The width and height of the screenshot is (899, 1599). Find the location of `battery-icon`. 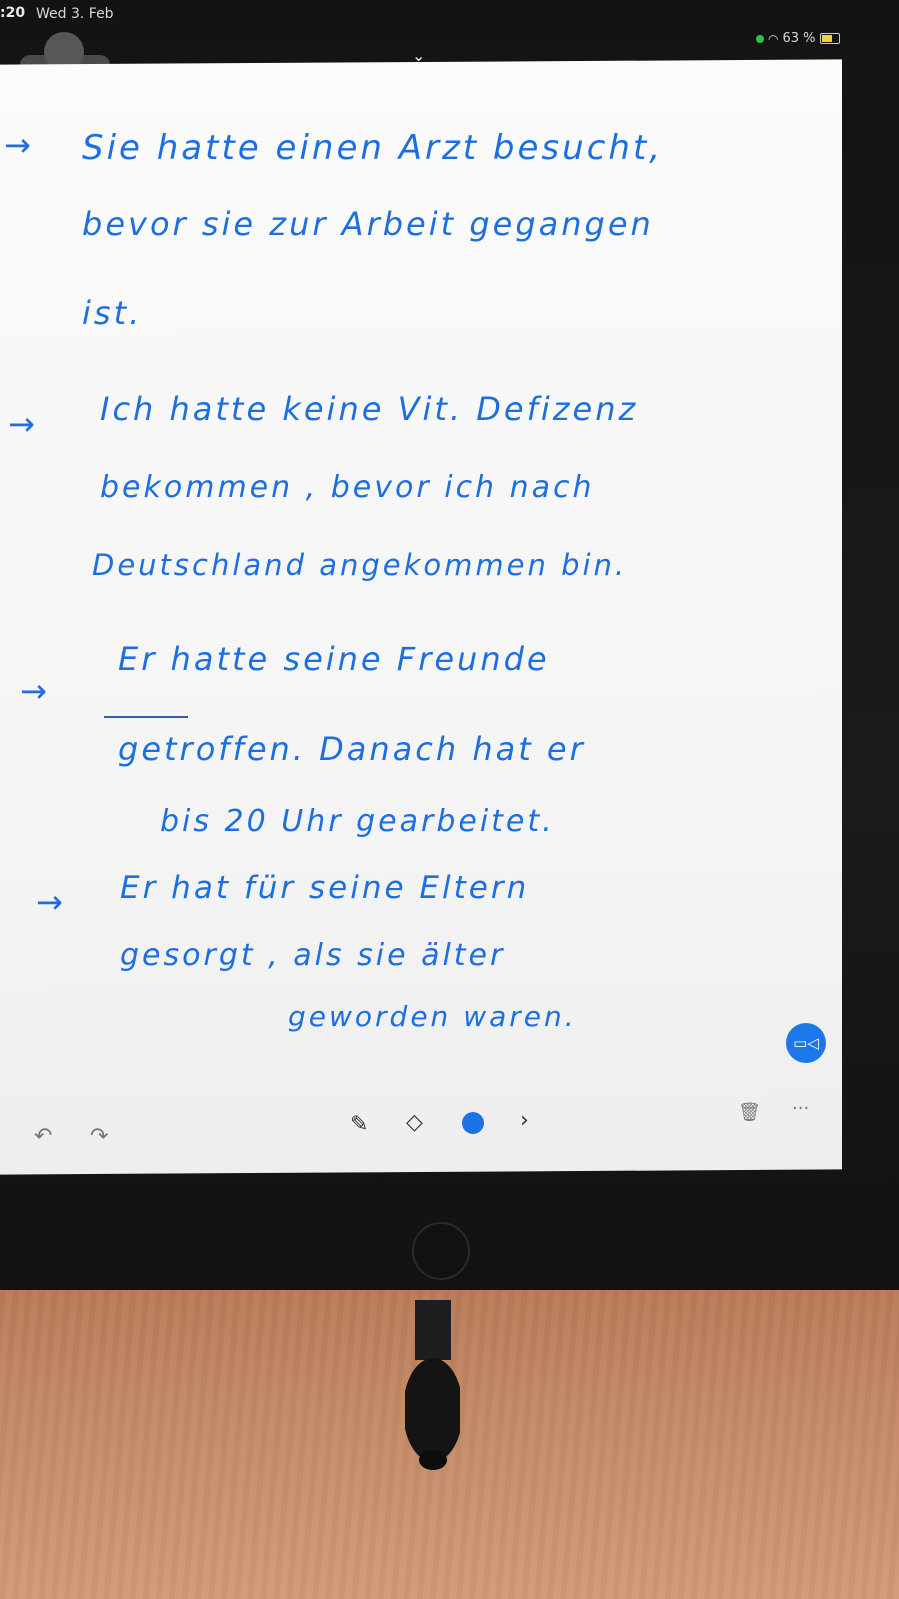

battery-icon is located at coordinates (829, 38).